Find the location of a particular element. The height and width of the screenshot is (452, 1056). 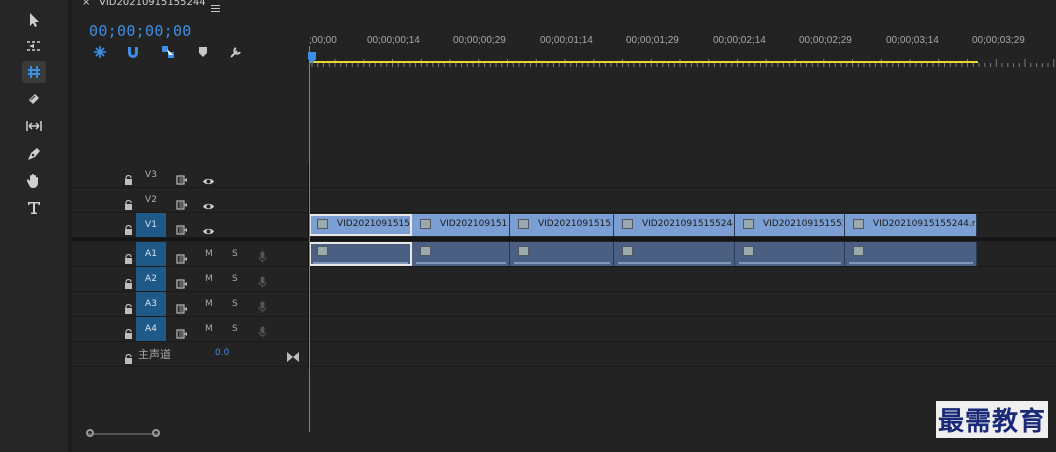

scrollbar-left-handle is located at coordinates (90, 433).